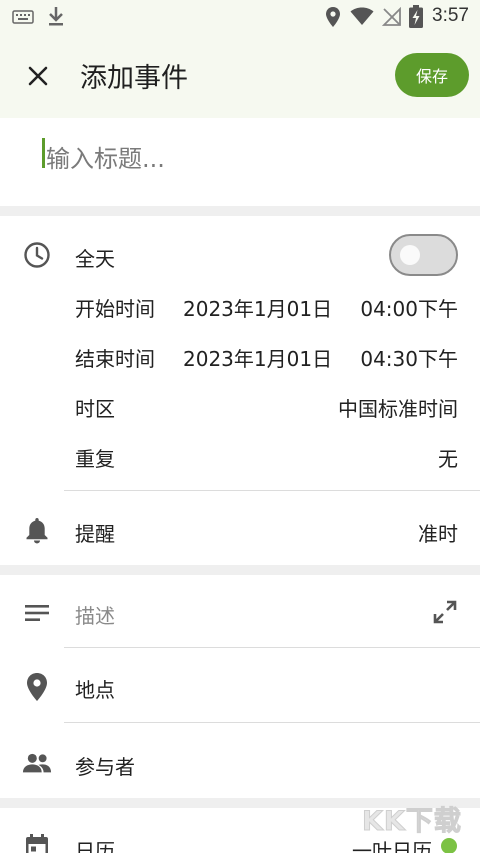 This screenshot has height=853, width=480. Describe the element at coordinates (95, 457) in the screenshot. I see `repeat-label: 重复` at that location.